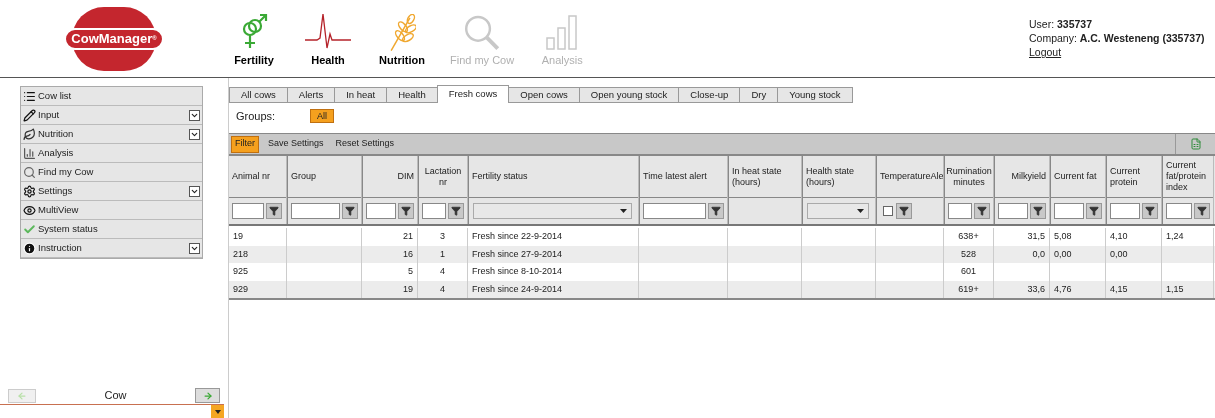 The image size is (1215, 418). I want to click on caret-icon, so click(860, 211).